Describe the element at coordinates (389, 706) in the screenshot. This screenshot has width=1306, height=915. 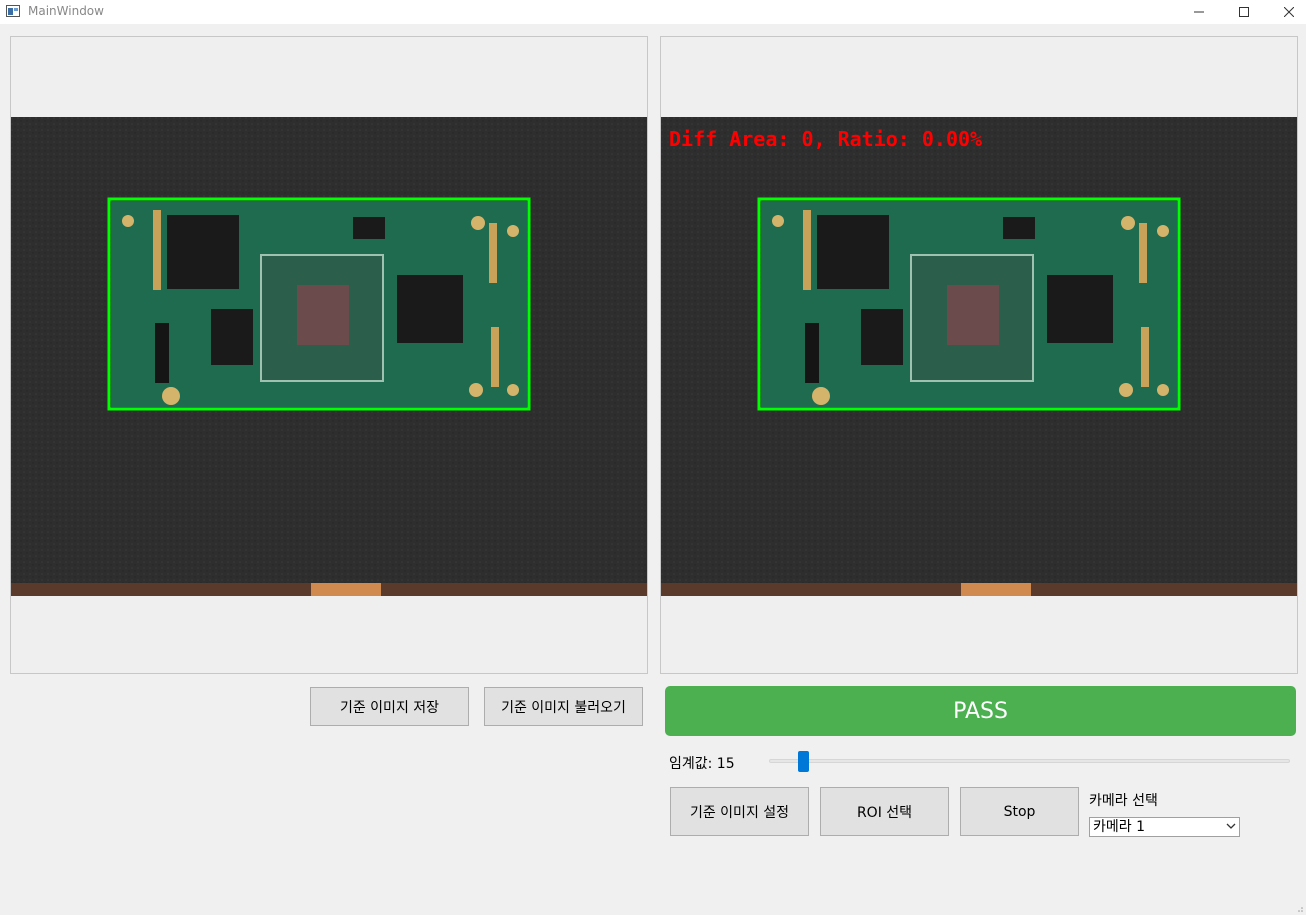
I see `save-reference-button: 기준 이미지 저장` at that location.